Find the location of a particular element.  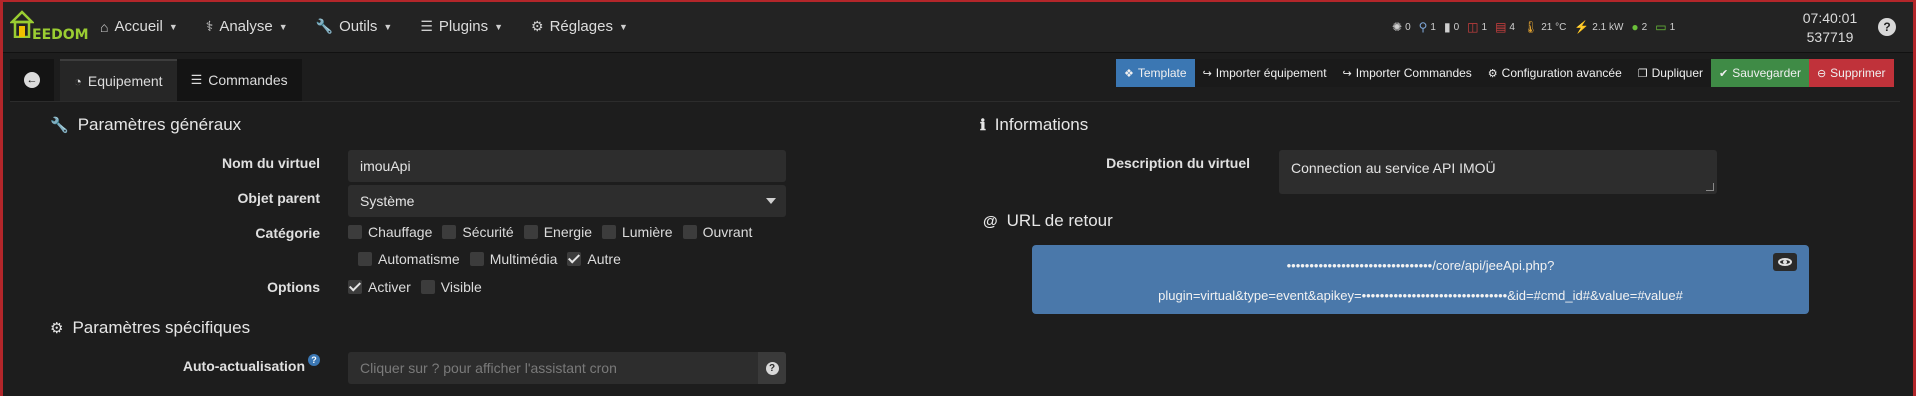

clock: 07:40:01 537719 is located at coordinates (1830, 28).